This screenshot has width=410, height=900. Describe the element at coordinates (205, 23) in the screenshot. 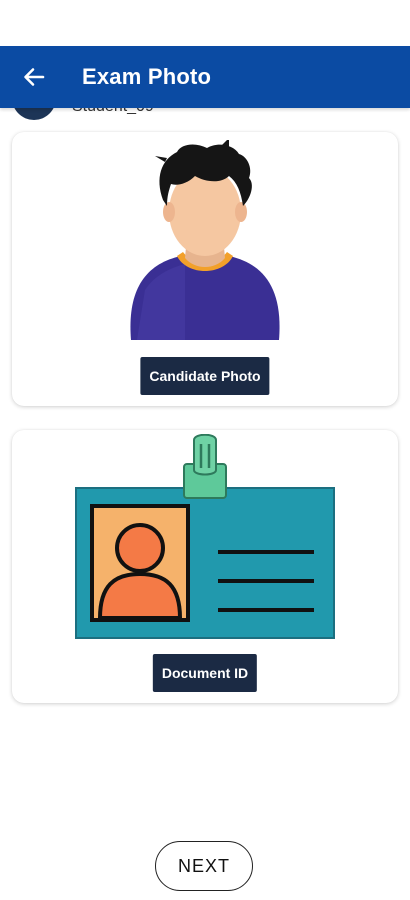

I see `status-bar` at that location.